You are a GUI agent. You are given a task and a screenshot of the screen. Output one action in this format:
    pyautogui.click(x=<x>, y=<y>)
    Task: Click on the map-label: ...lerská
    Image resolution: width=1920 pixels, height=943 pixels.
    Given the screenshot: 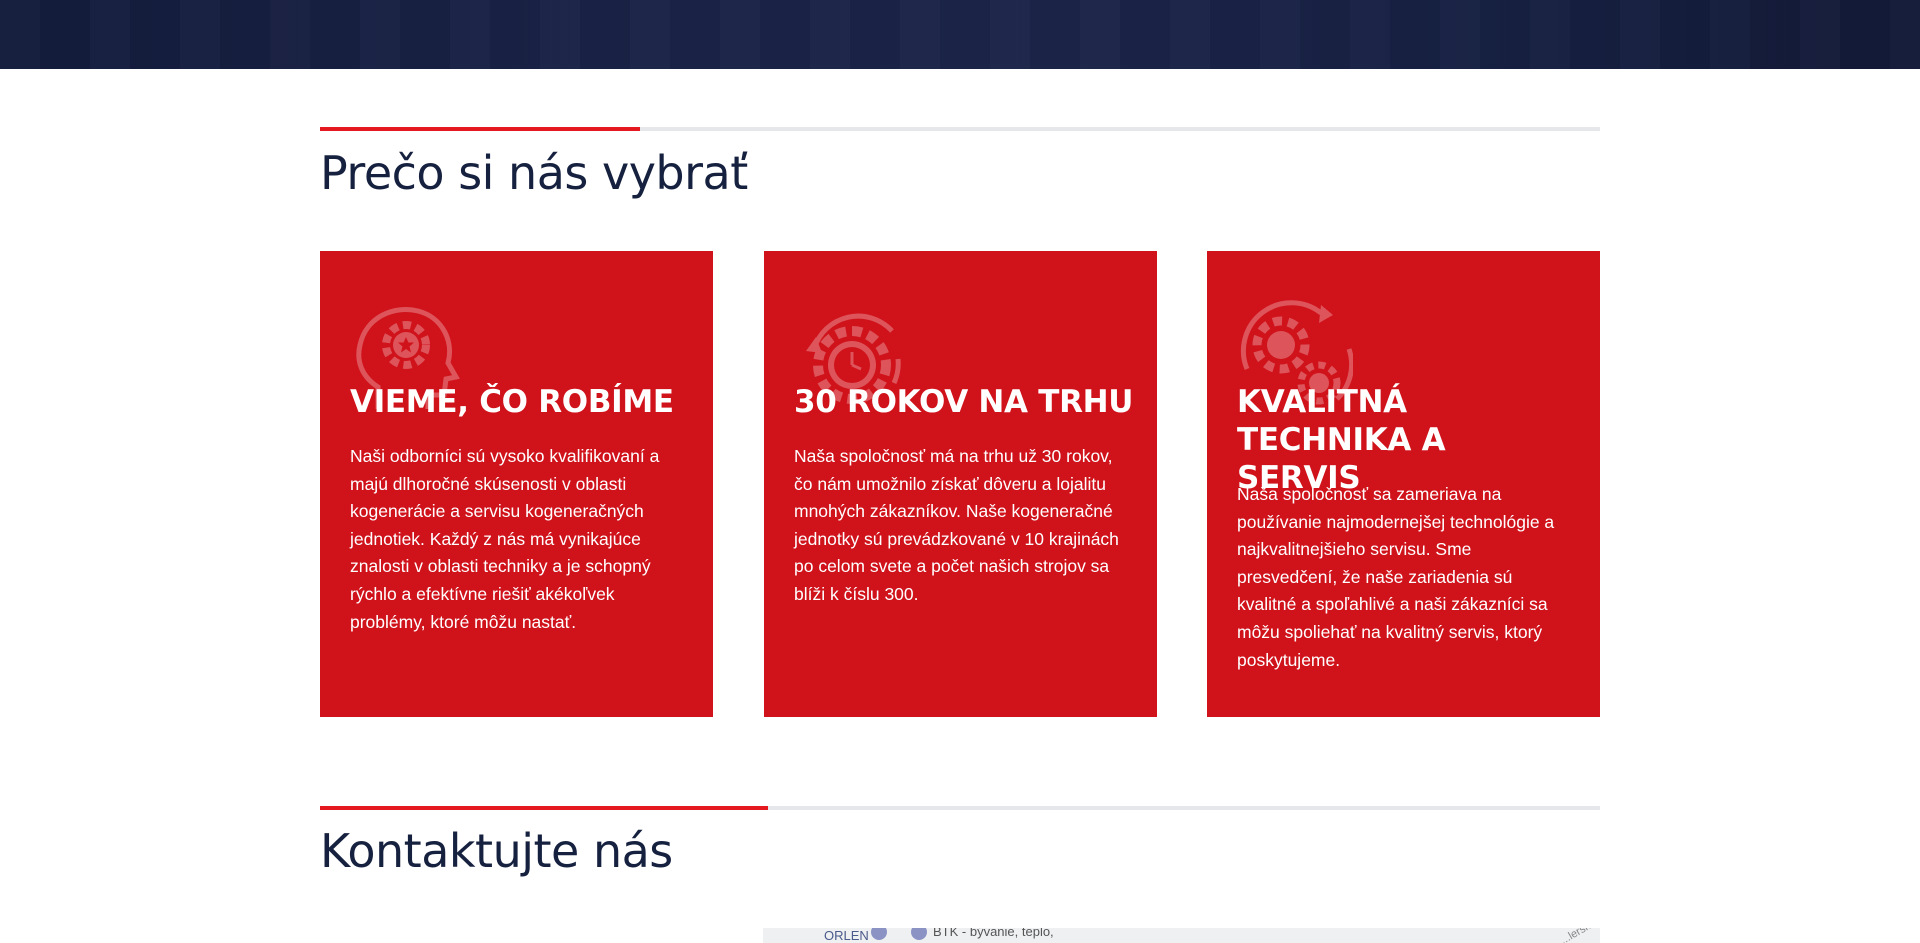 What is the action you would take?
    pyautogui.click(x=1579, y=935)
    